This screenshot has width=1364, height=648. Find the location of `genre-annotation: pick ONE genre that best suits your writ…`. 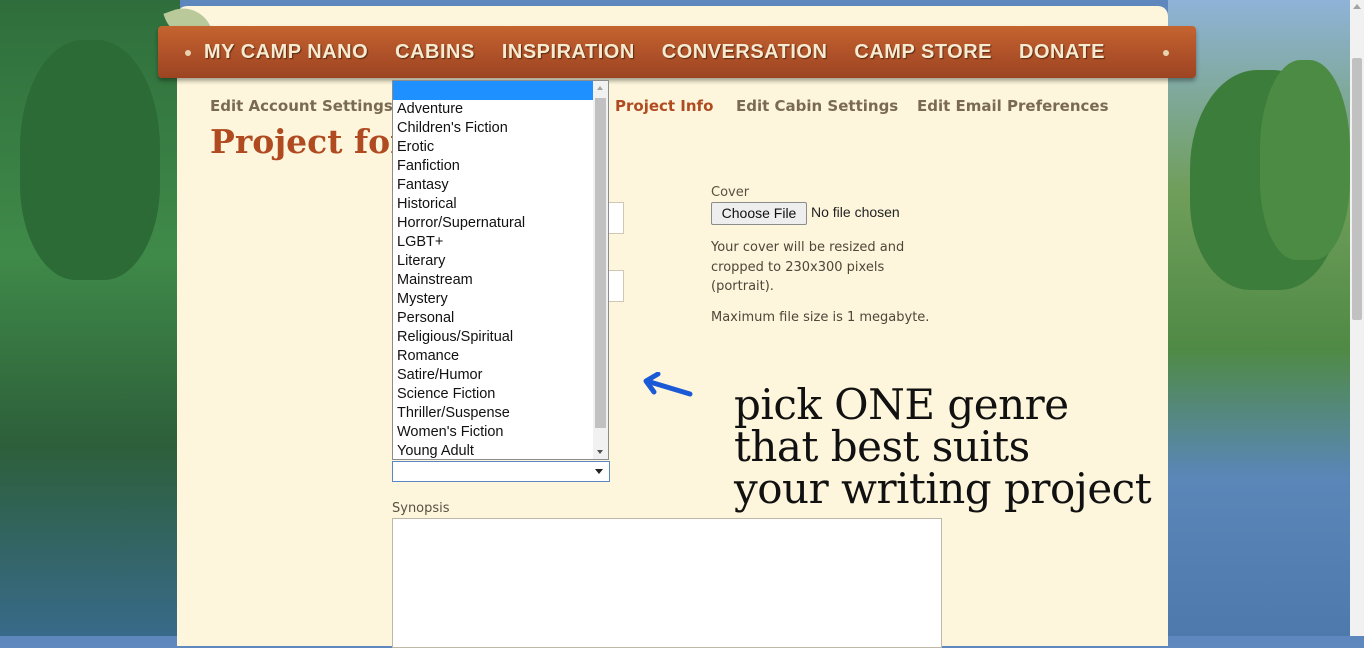

genre-annotation: pick ONE genre that best suits your writ… is located at coordinates (943, 446).